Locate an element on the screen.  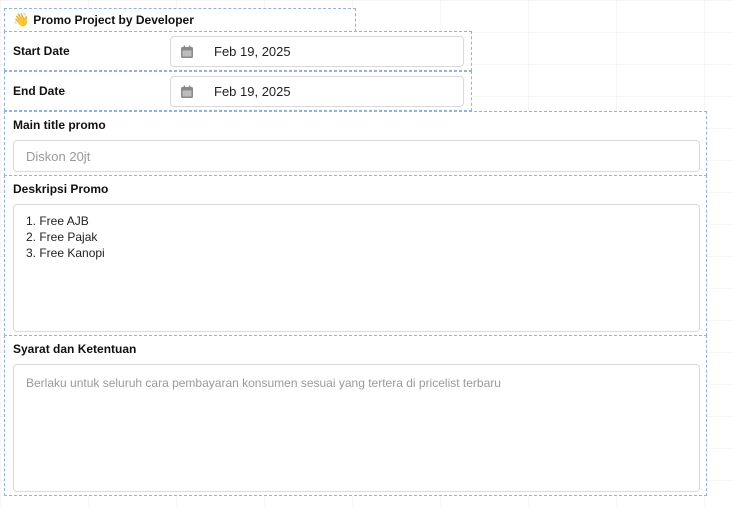
promo-header-content: 👋 Promo Project by Developer is located at coordinates (103, 20).